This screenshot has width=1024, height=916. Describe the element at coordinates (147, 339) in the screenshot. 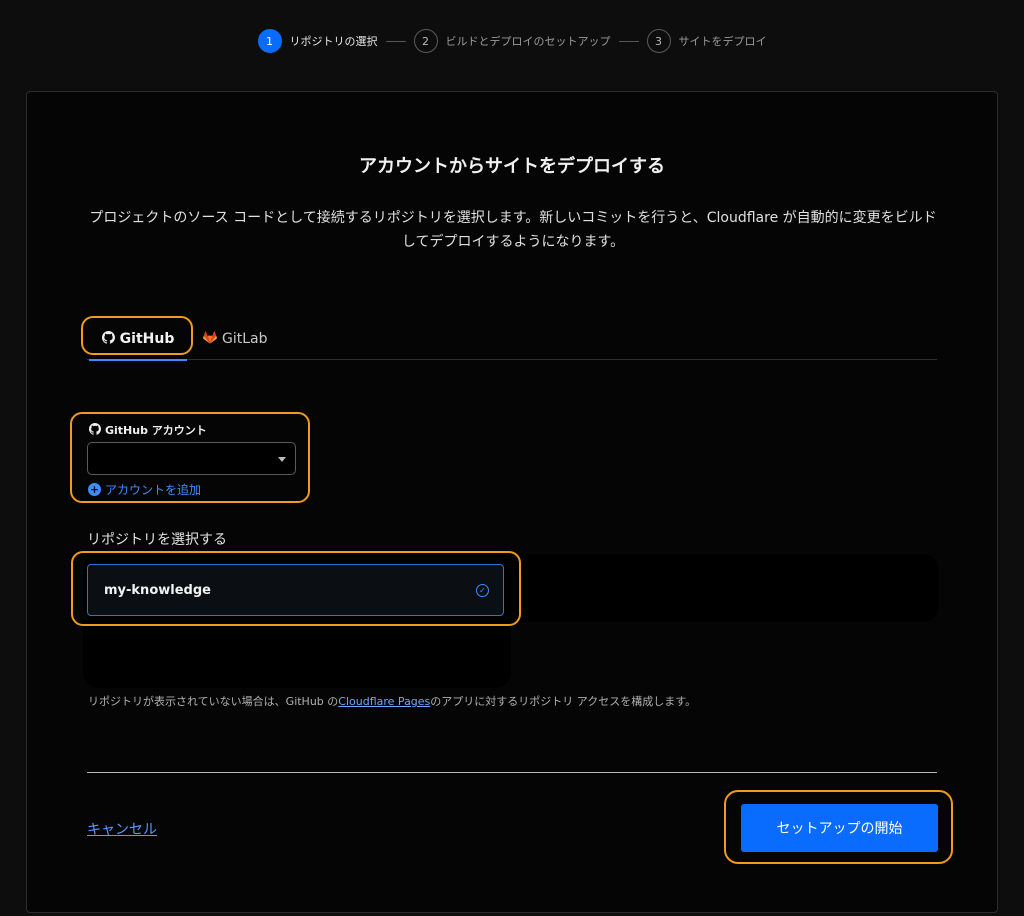

I see `tab-github-label: GitHub` at that location.